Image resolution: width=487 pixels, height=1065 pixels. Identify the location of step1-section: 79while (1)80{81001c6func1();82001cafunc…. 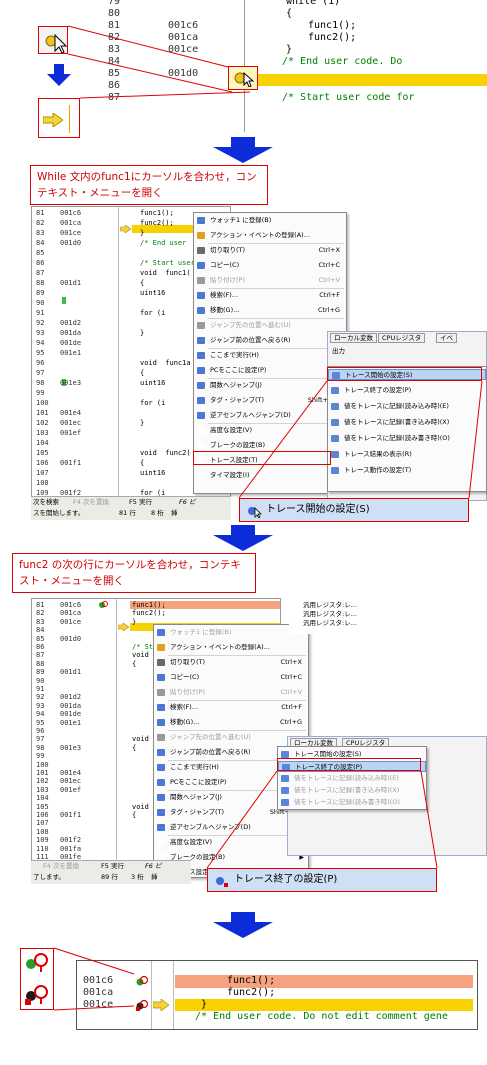
(243, 70).